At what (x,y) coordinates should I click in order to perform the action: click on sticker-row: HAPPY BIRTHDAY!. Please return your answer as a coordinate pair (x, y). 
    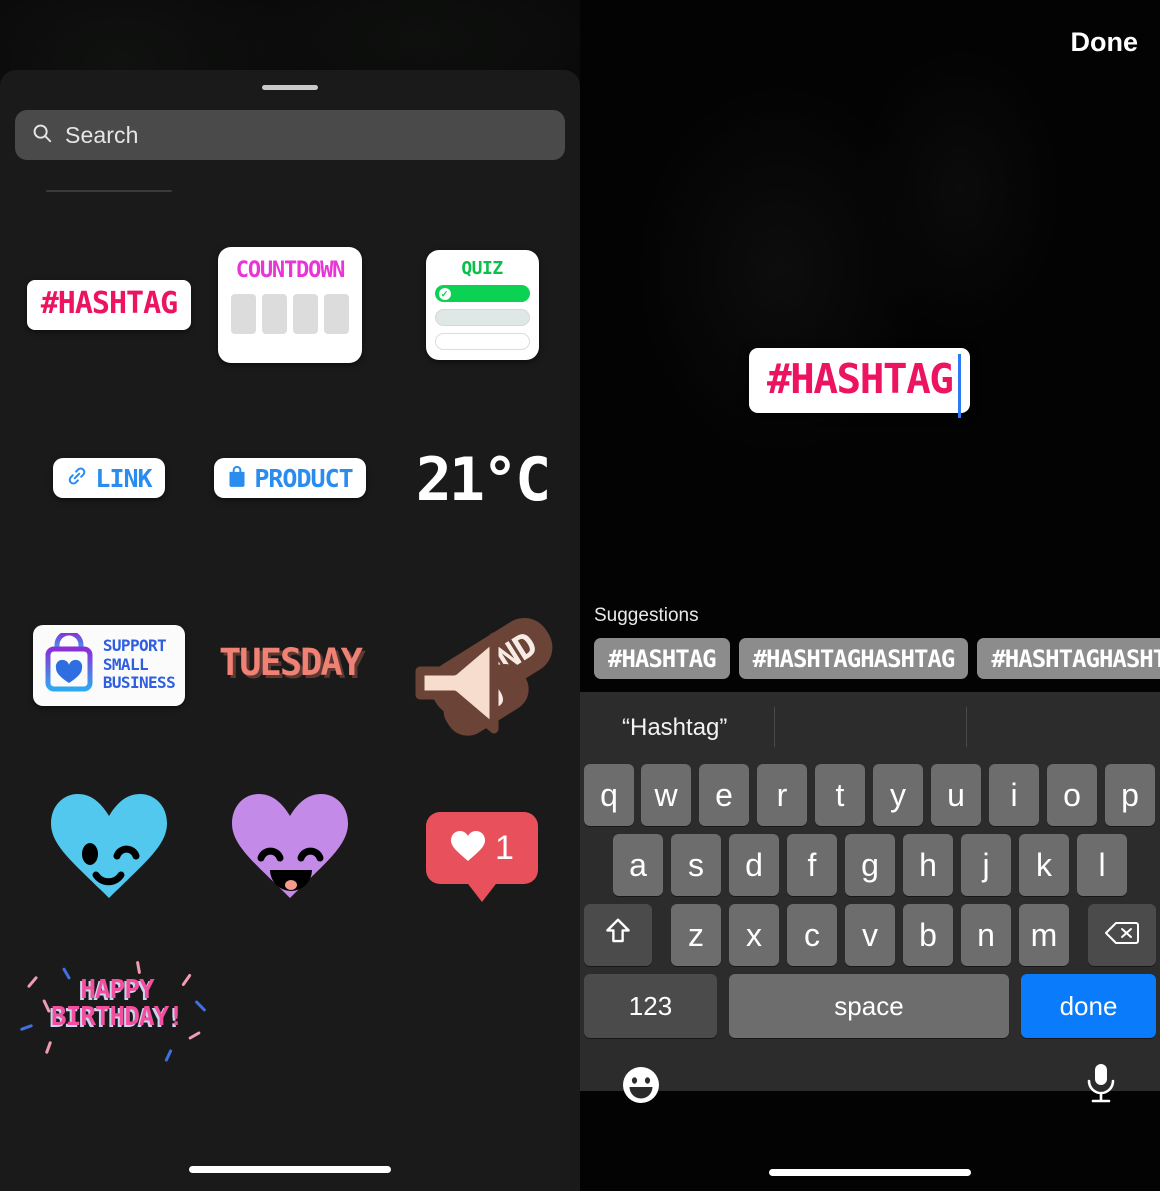
    Looking at the image, I should click on (290, 1000).